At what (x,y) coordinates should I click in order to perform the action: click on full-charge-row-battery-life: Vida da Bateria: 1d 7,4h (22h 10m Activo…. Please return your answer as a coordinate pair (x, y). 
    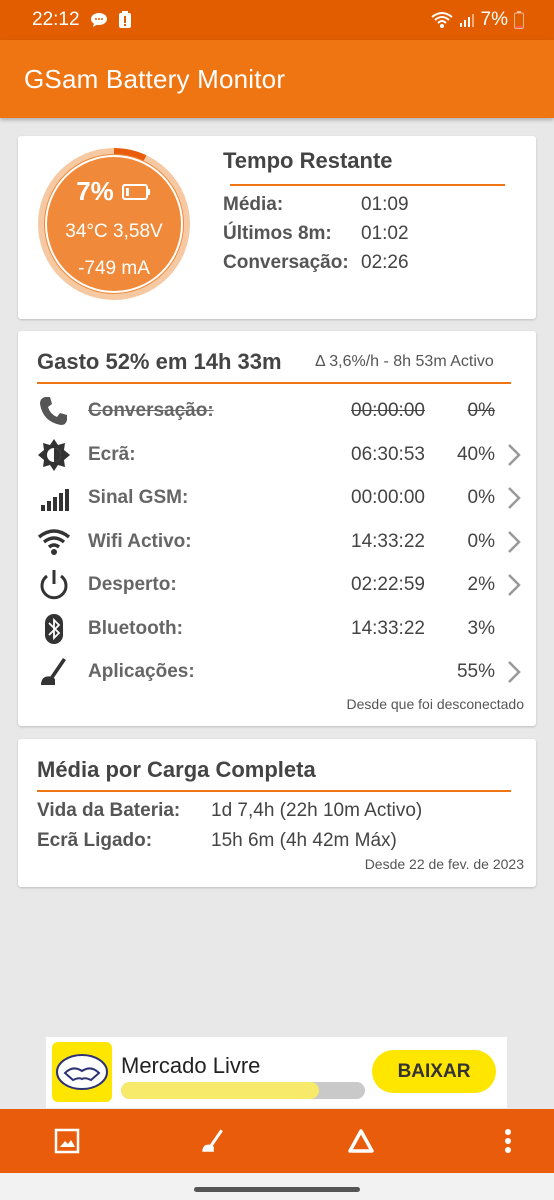
    Looking at the image, I should click on (229, 811).